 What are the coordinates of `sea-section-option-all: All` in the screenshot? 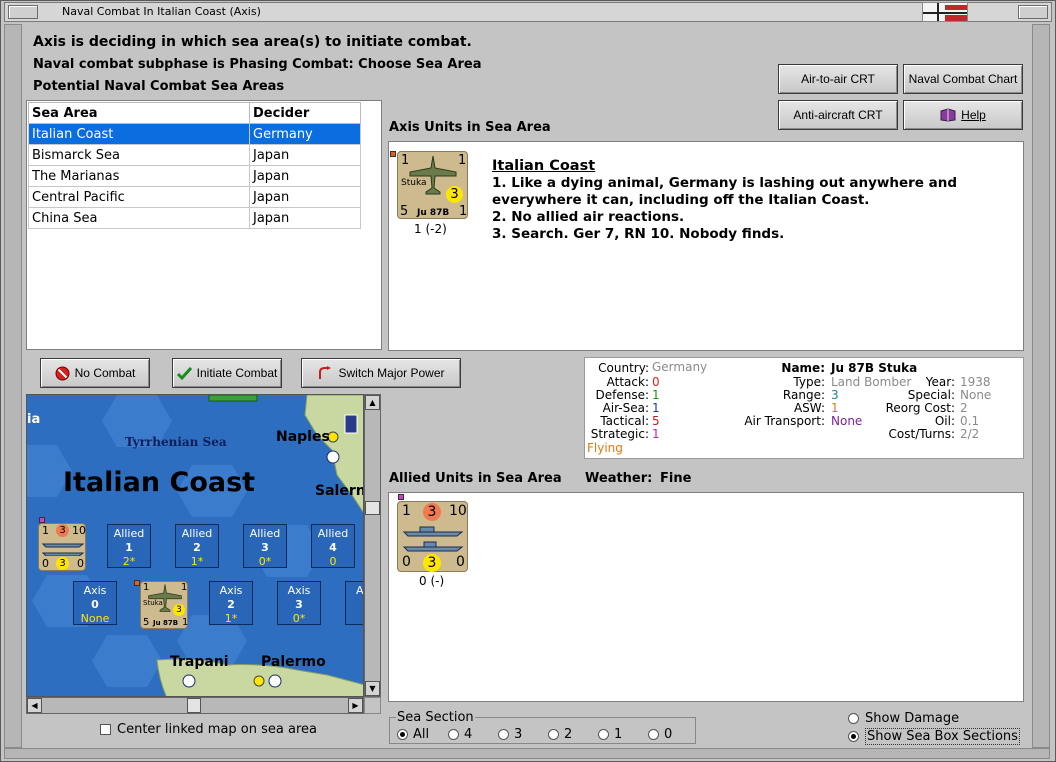 It's located at (413, 734).